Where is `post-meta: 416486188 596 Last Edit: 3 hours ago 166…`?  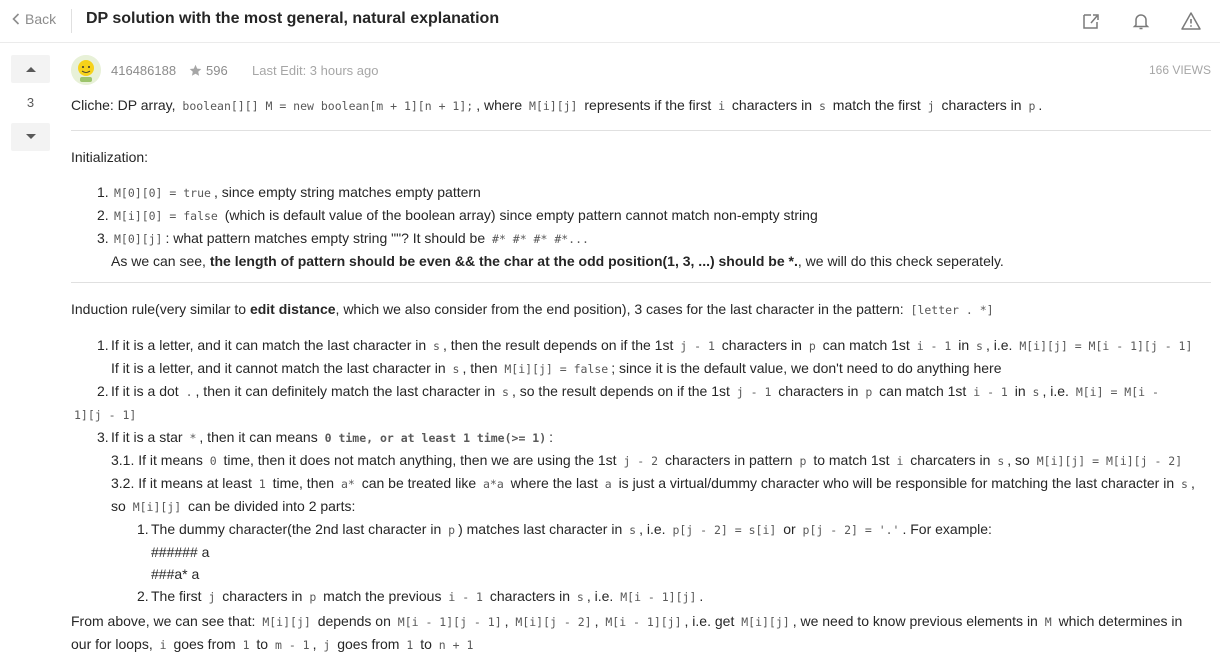
post-meta: 416486188 596 Last Edit: 3 hours ago 166… is located at coordinates (641, 70).